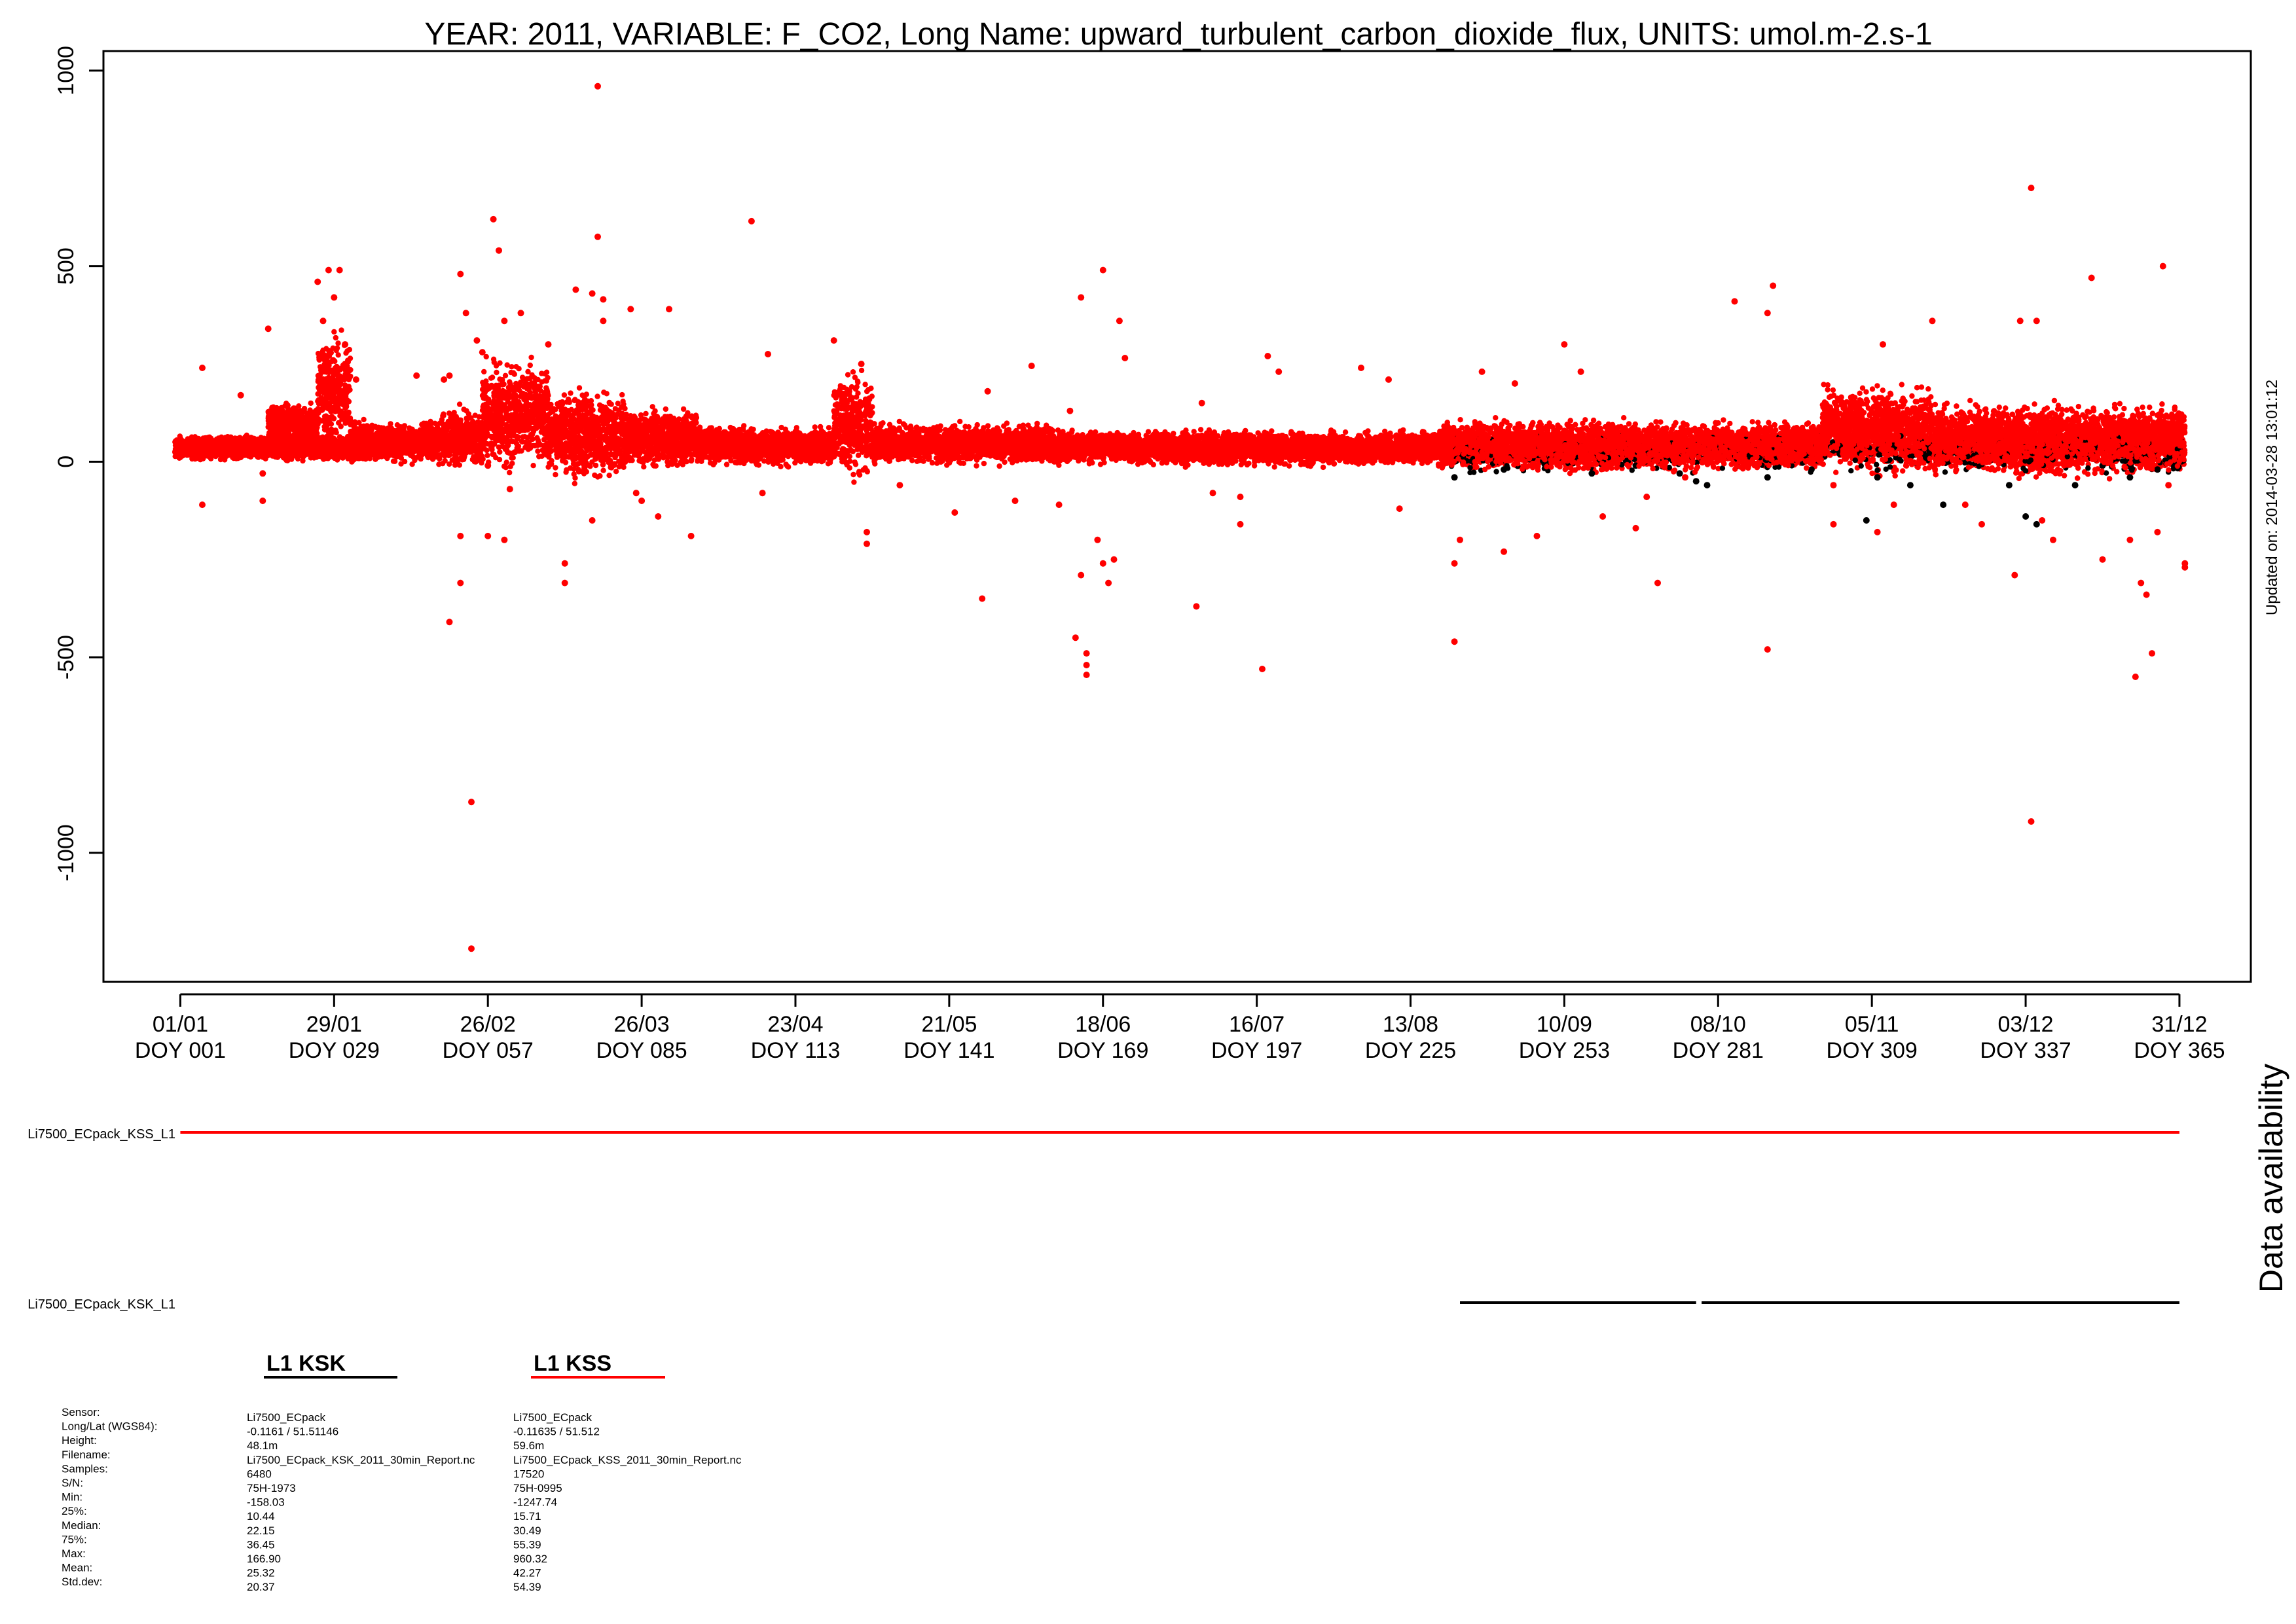 This screenshot has width=2296, height=1624. What do you see at coordinates (642, 1024) in the screenshot?
I see `x-tick-date: 26/03` at bounding box center [642, 1024].